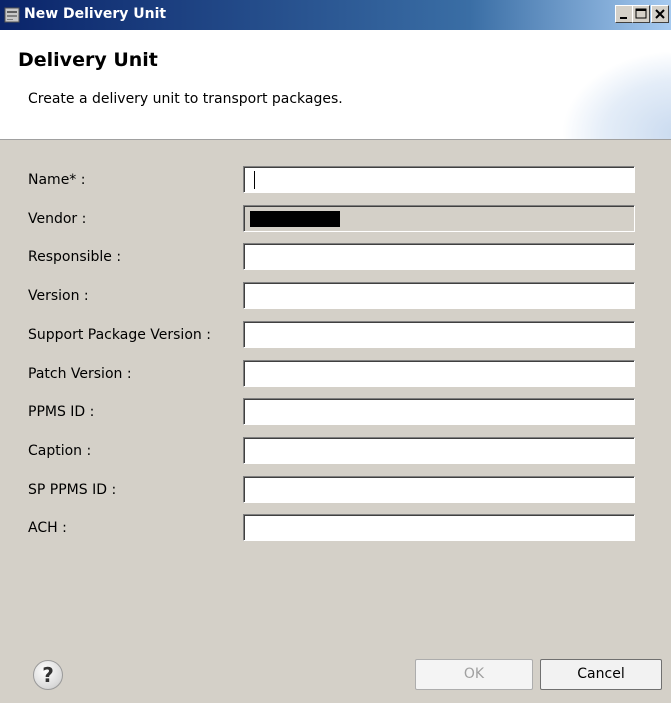  I want to click on version-label: Version :, so click(58, 296).